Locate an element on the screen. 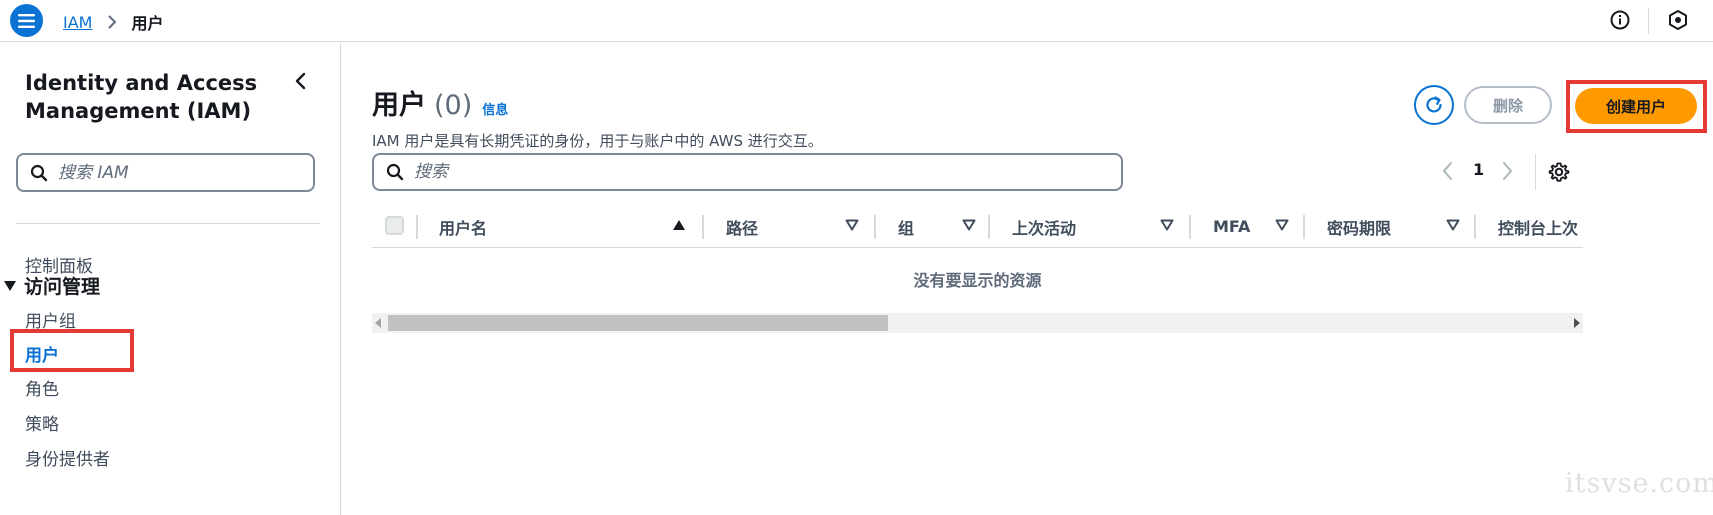 This screenshot has height=515, width=1713. column-header-console-last: 控制台上次 is located at coordinates (1538, 226).